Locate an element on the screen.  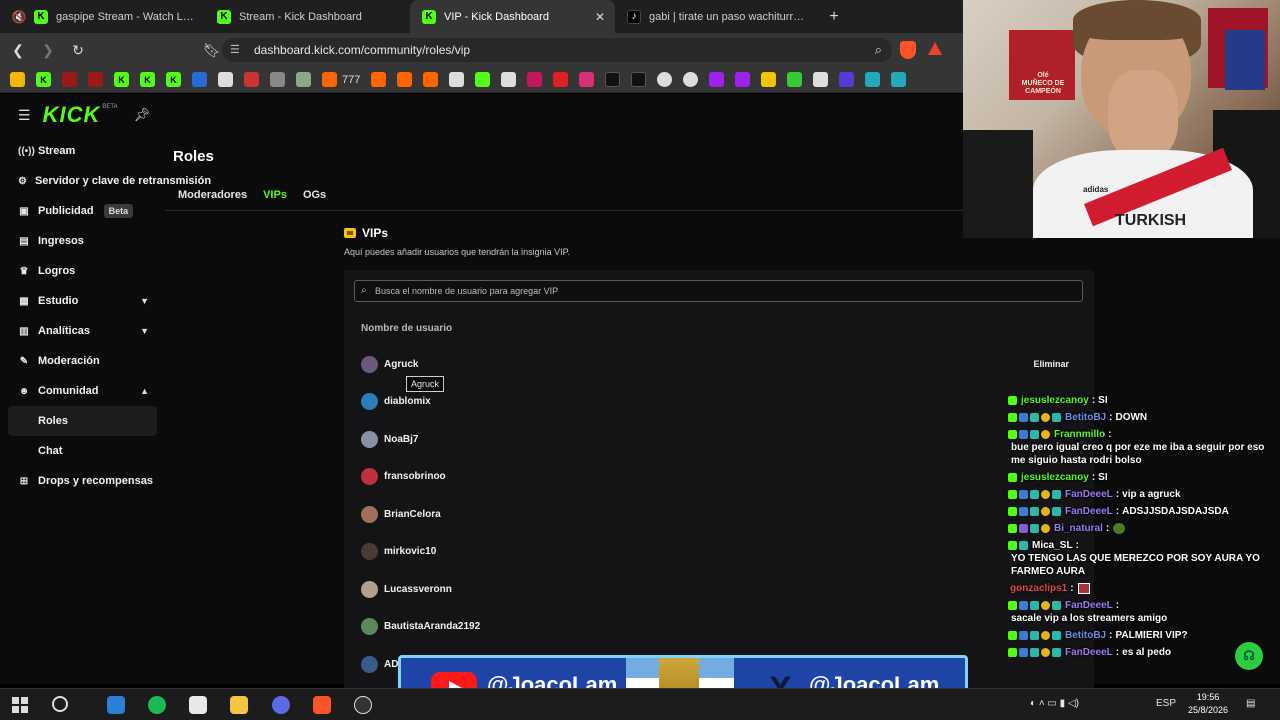
menu-icon: ☰ is located at coordinates (24, 115).